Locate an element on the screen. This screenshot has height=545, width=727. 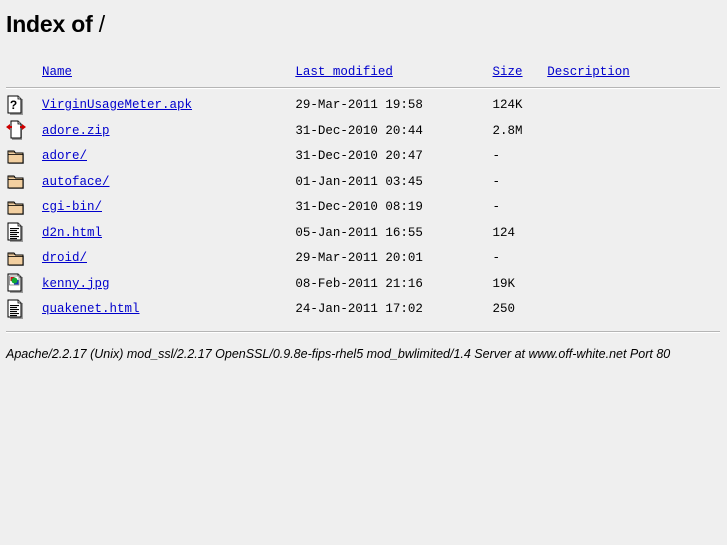
table-row: quakenet.html 24-Jan-2011 17:02 250 is located at coordinates (363, 310).